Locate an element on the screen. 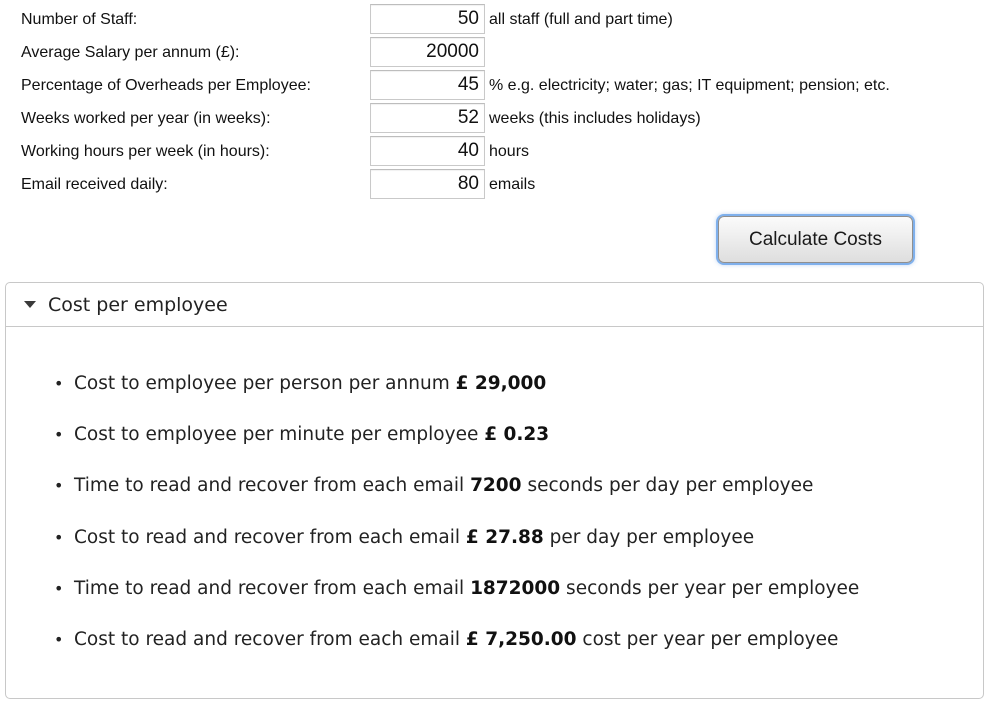  result-suffix: per day per employee is located at coordinates (649, 537).